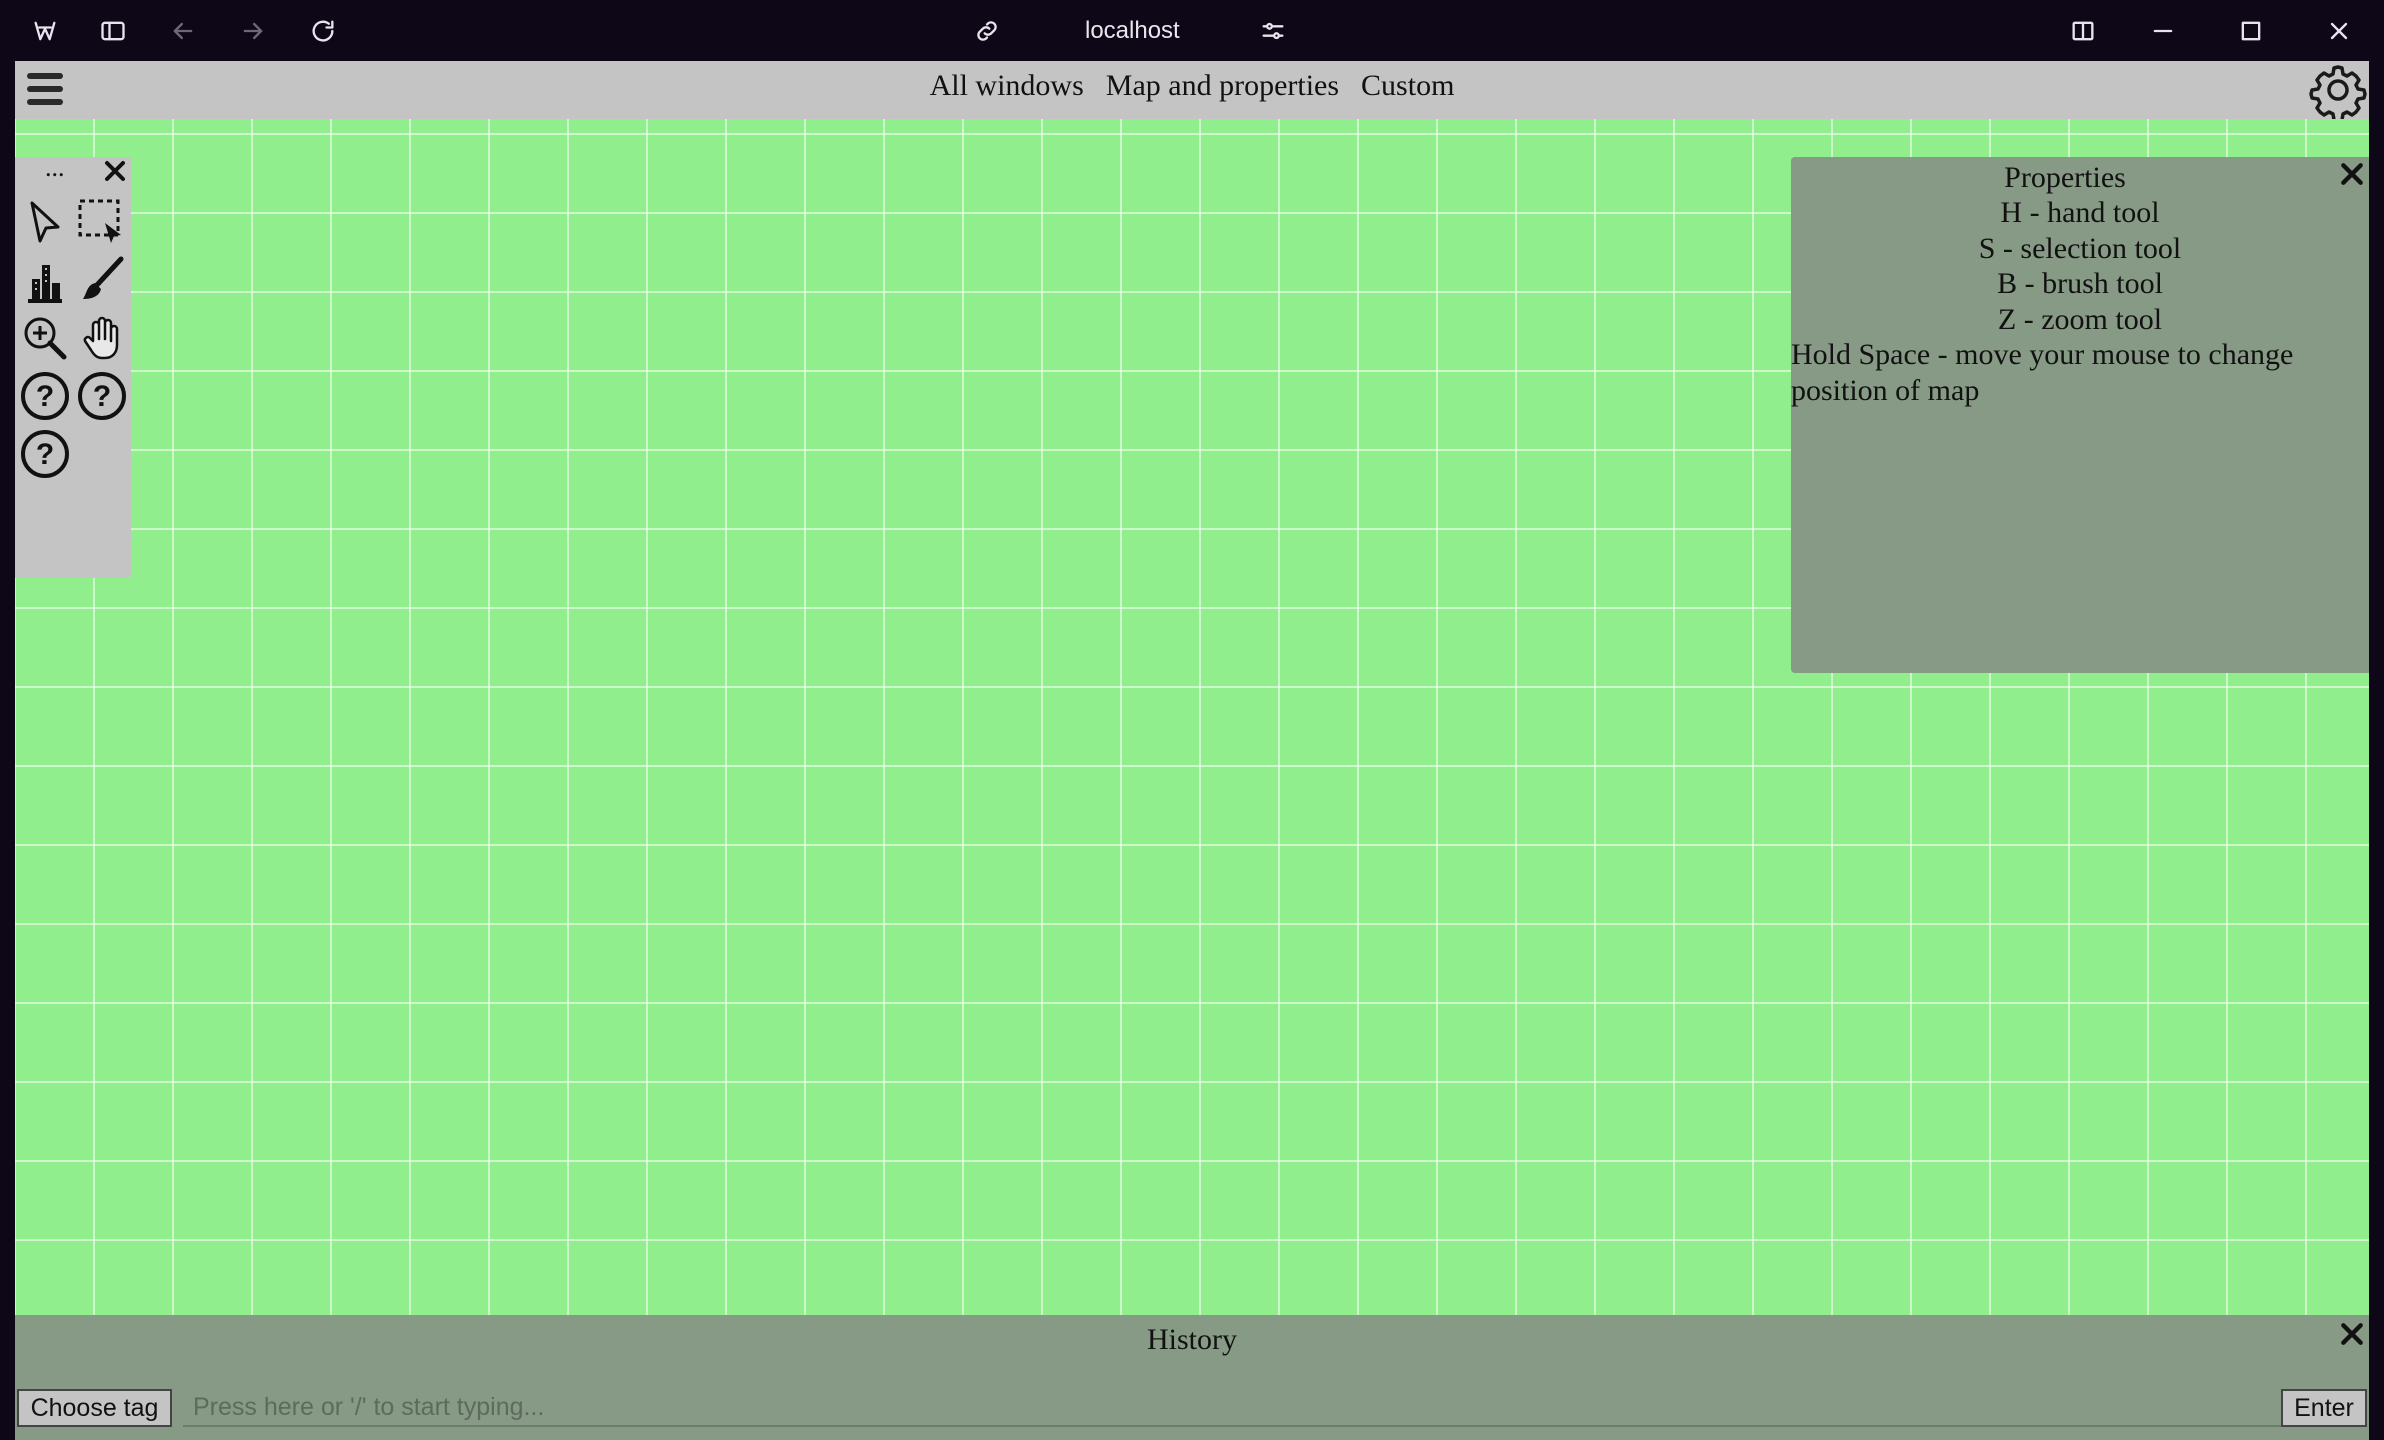 This screenshot has height=1440, width=2384. I want to click on address-bar: localhost, so click(1132, 31).